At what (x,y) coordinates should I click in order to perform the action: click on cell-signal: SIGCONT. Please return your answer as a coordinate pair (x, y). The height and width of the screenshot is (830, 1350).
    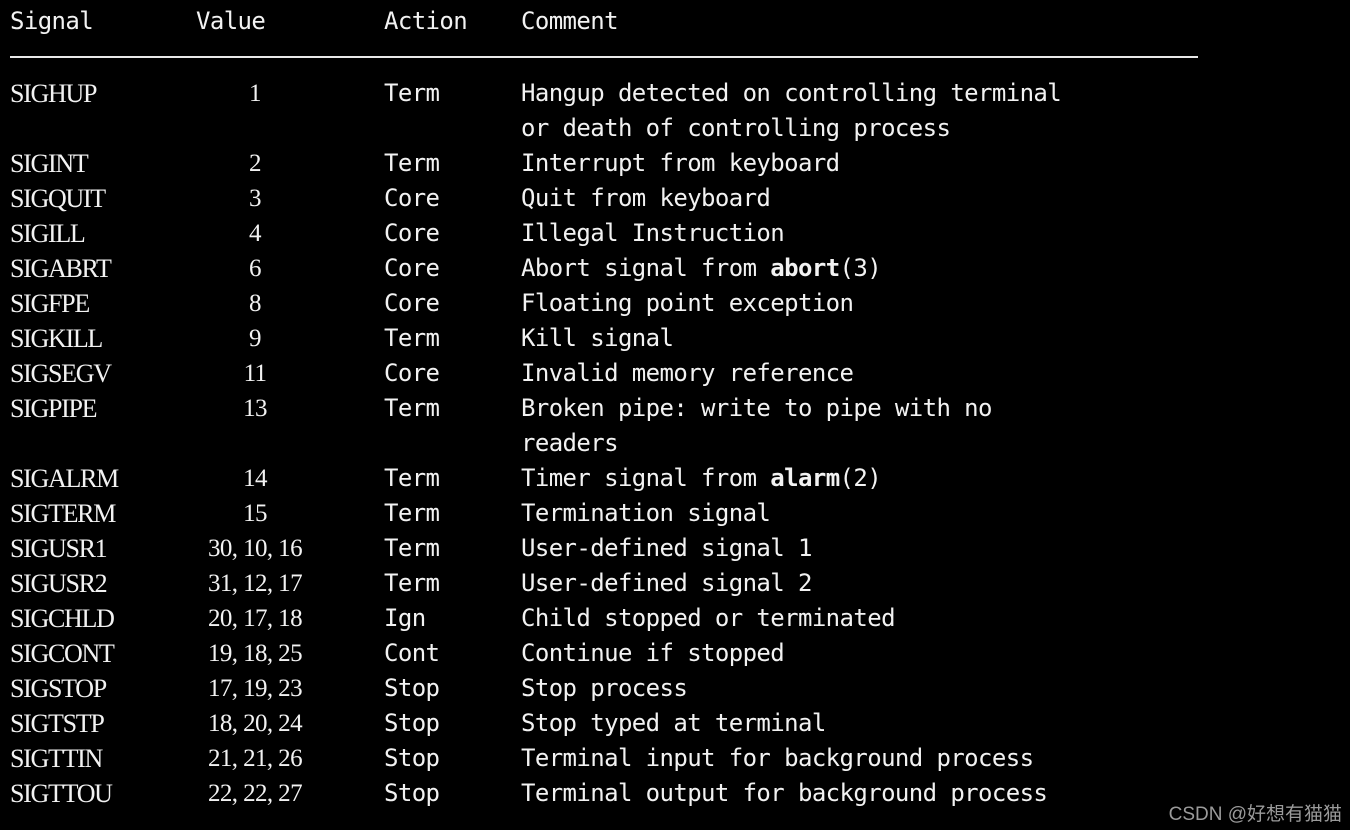
    Looking at the image, I should click on (62, 653).